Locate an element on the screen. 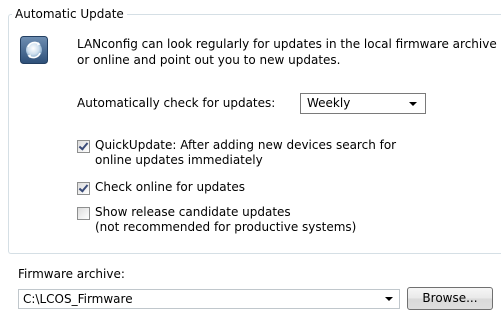  auto-check-label: Automatically check for updates: is located at coordinates (176, 103).